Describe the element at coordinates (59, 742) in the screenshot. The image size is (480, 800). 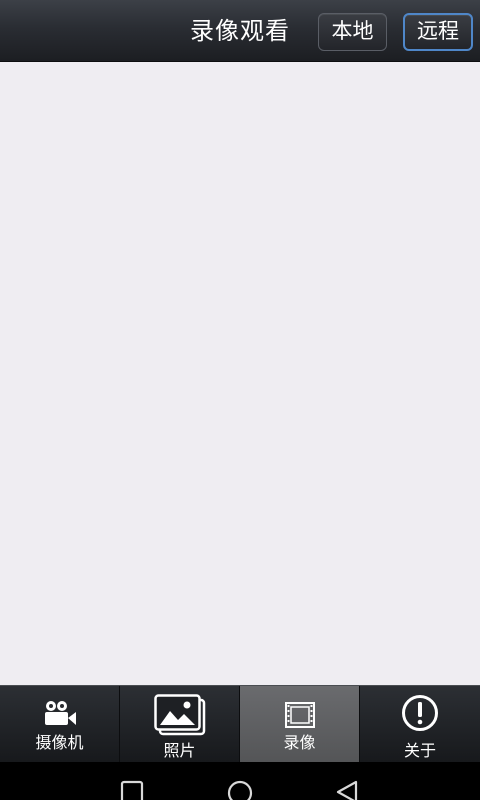
I see `tab-camera-label: 摄像机` at that location.